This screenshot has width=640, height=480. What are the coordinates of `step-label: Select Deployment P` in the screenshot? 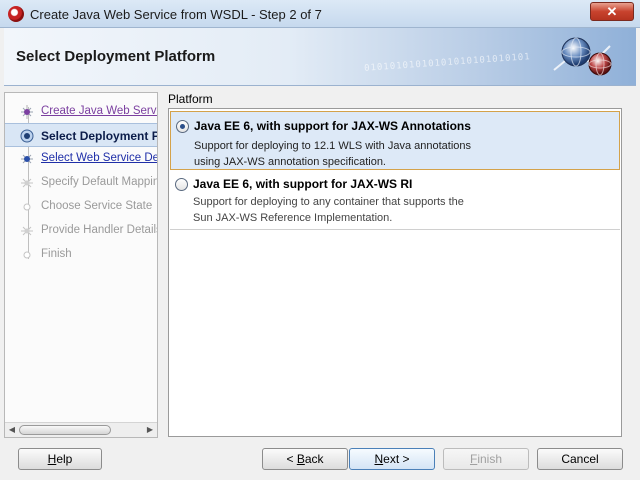 It's located at (99, 136).